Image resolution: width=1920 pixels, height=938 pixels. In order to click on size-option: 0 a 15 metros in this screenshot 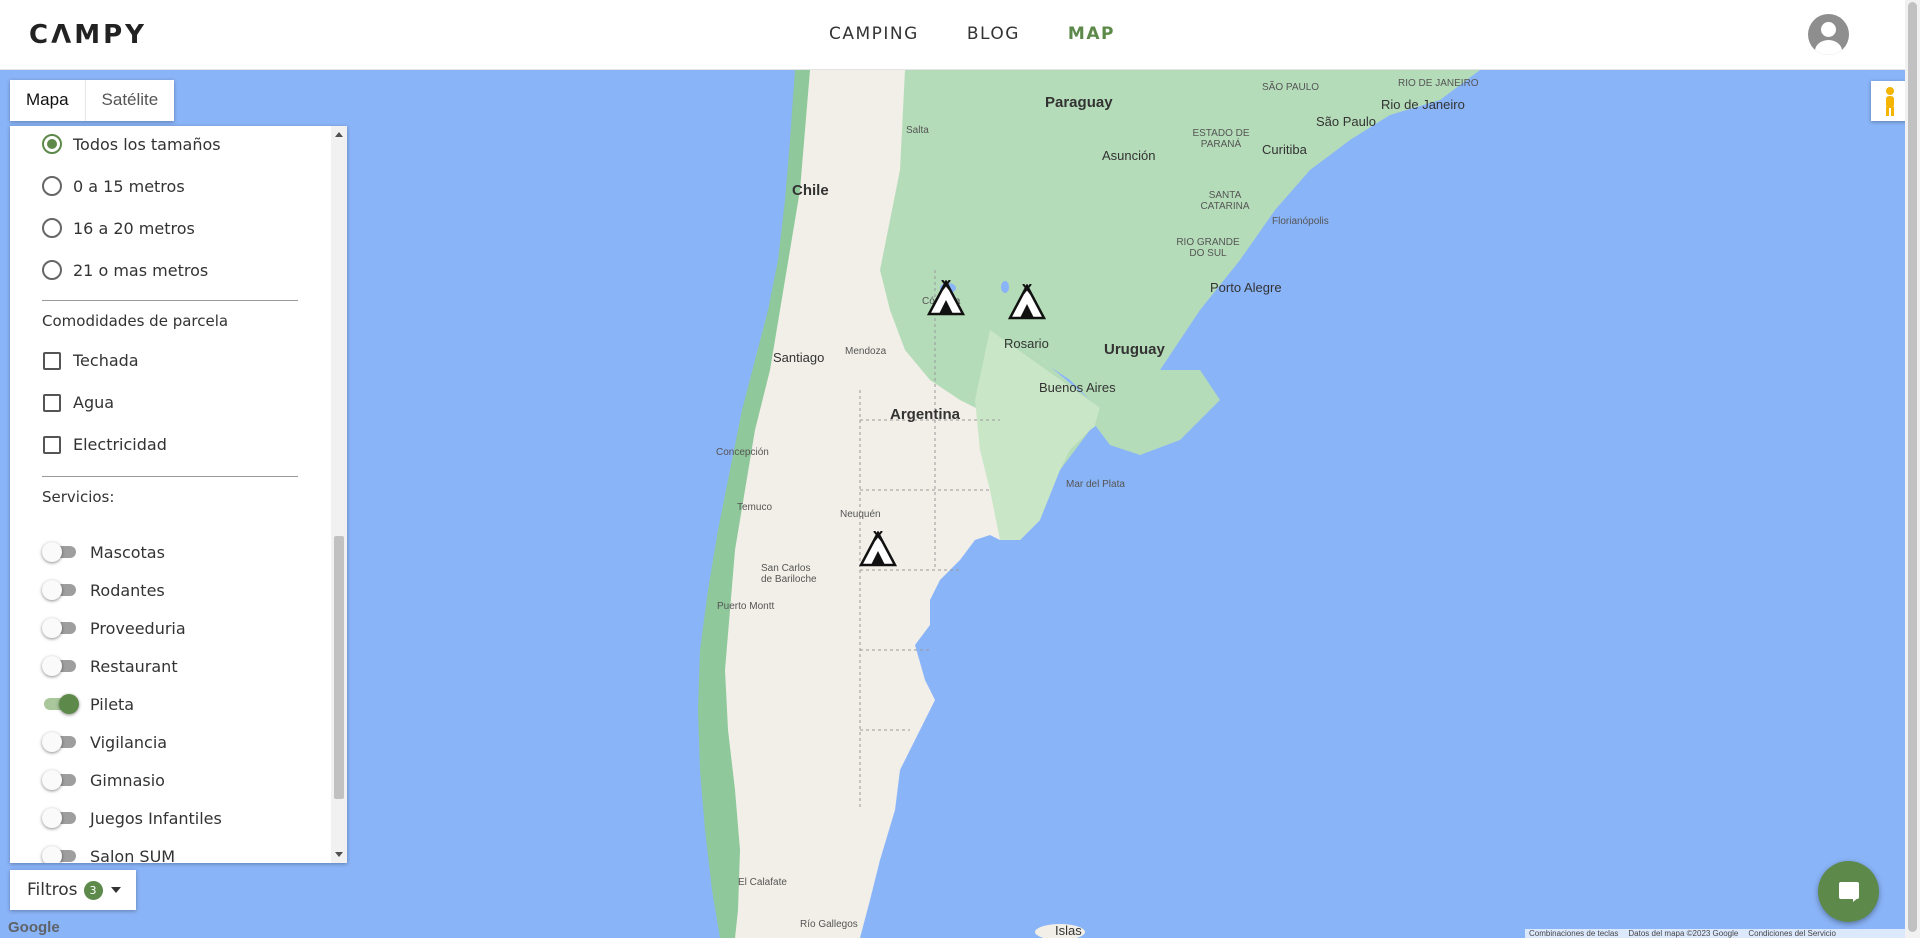, I will do `click(113, 186)`.